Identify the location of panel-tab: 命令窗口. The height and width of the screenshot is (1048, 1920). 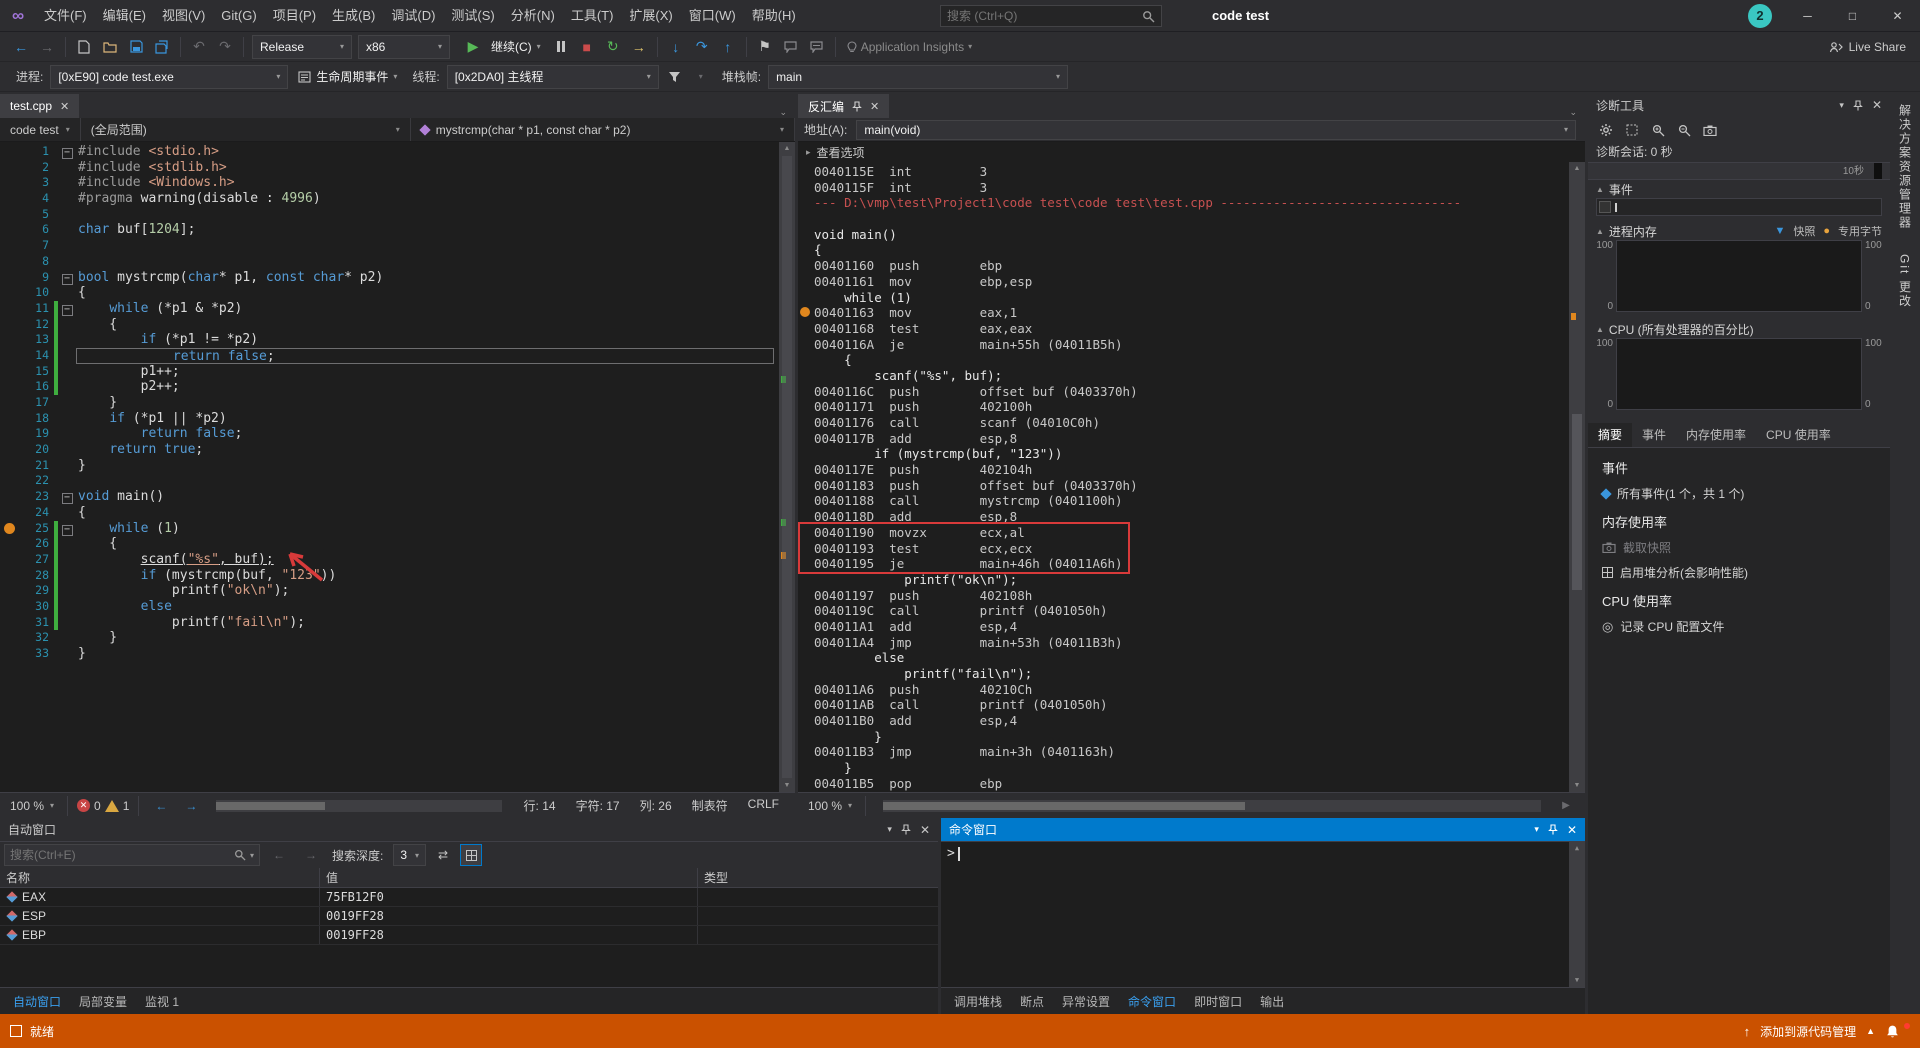
(1152, 1001).